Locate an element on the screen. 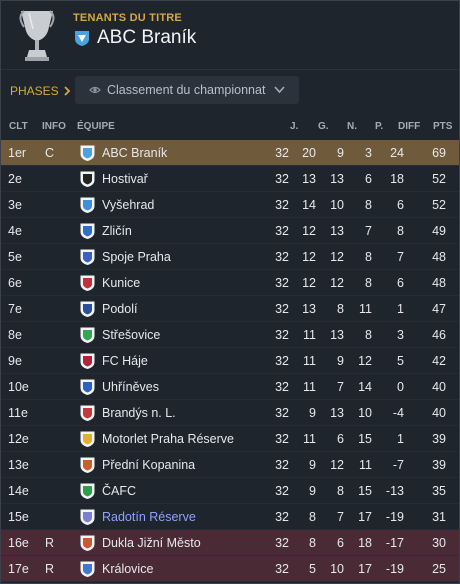 This screenshot has height=584, width=460. row-lost: 3 is located at coordinates (368, 153).